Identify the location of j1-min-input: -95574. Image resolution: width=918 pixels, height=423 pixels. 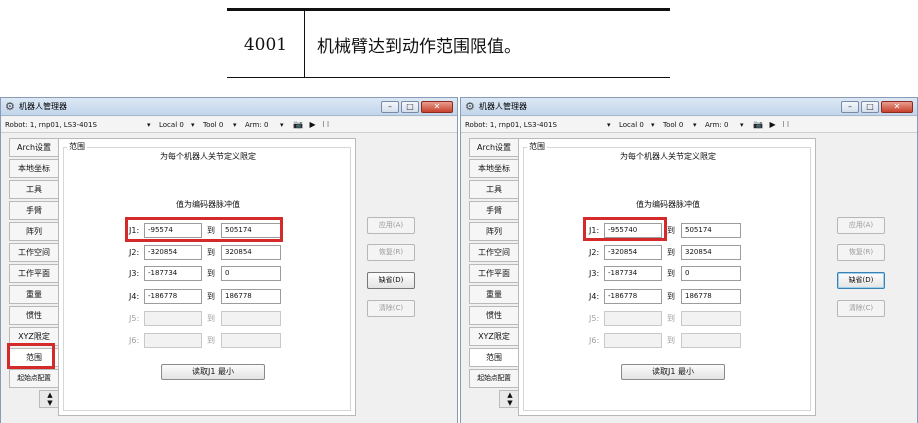
(173, 230).